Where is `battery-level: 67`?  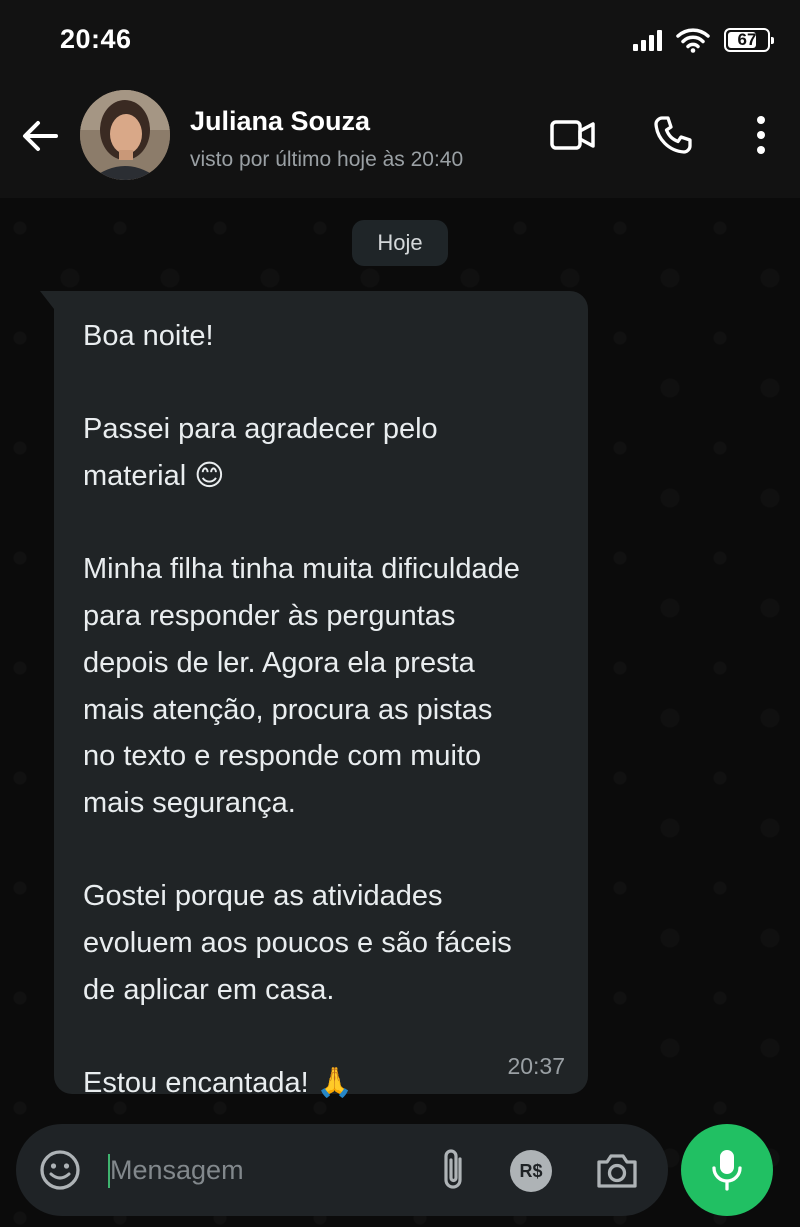
battery-level: 67 is located at coordinates (747, 39).